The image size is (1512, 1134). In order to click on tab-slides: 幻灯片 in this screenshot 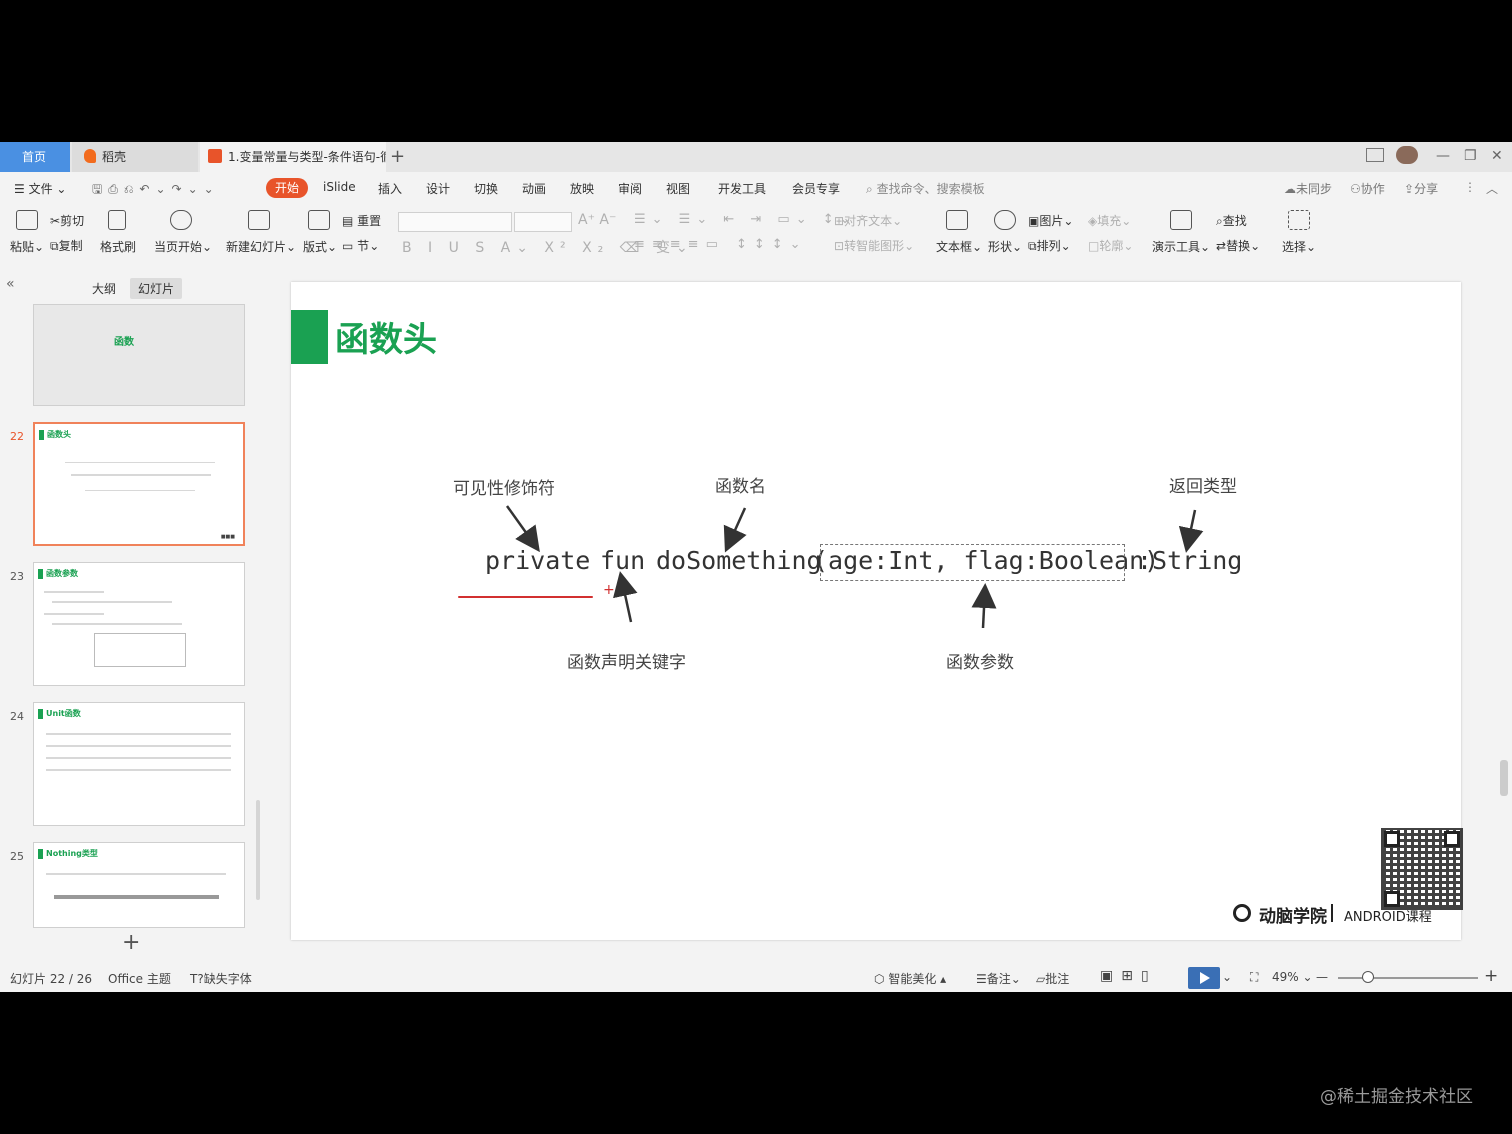, I will do `click(156, 288)`.